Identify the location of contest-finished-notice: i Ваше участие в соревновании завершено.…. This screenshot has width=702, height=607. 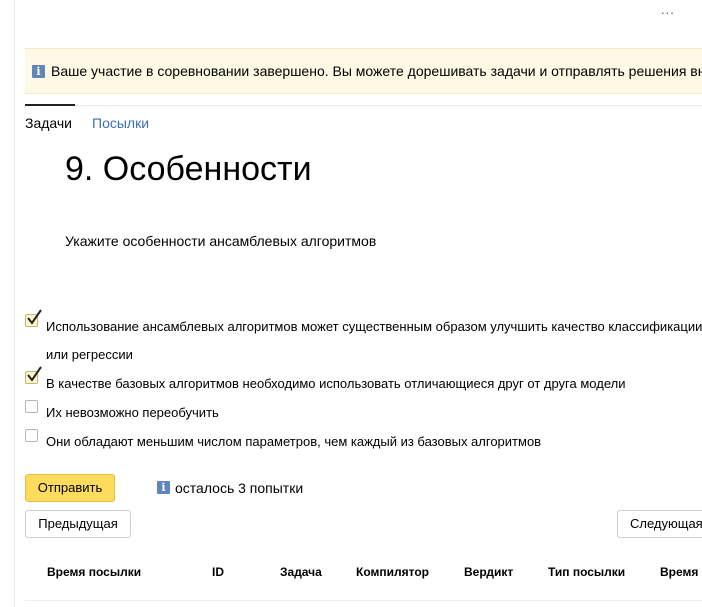
(363, 71).